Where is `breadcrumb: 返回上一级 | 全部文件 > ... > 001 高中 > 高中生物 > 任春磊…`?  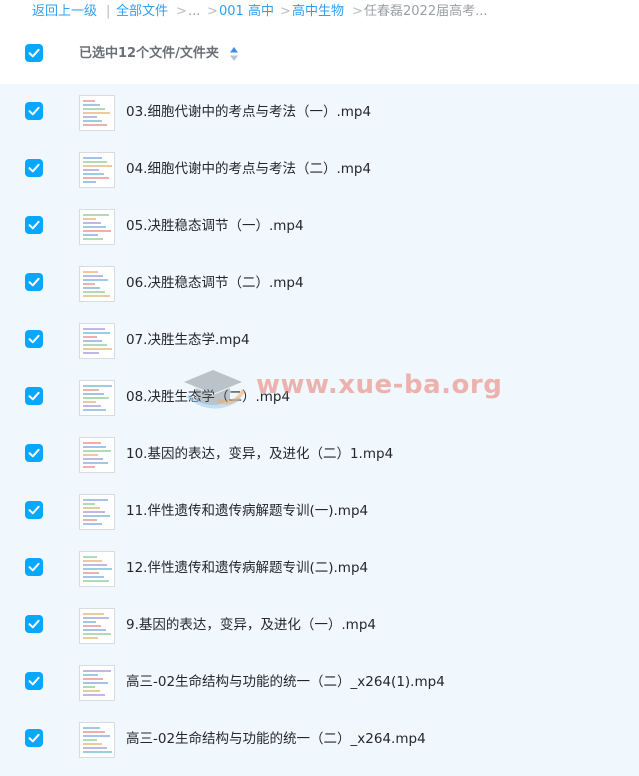
breadcrumb: 返回上一级 | 全部文件 > ... > 001 高中 > 高中生物 > 任春磊… is located at coordinates (319, 12).